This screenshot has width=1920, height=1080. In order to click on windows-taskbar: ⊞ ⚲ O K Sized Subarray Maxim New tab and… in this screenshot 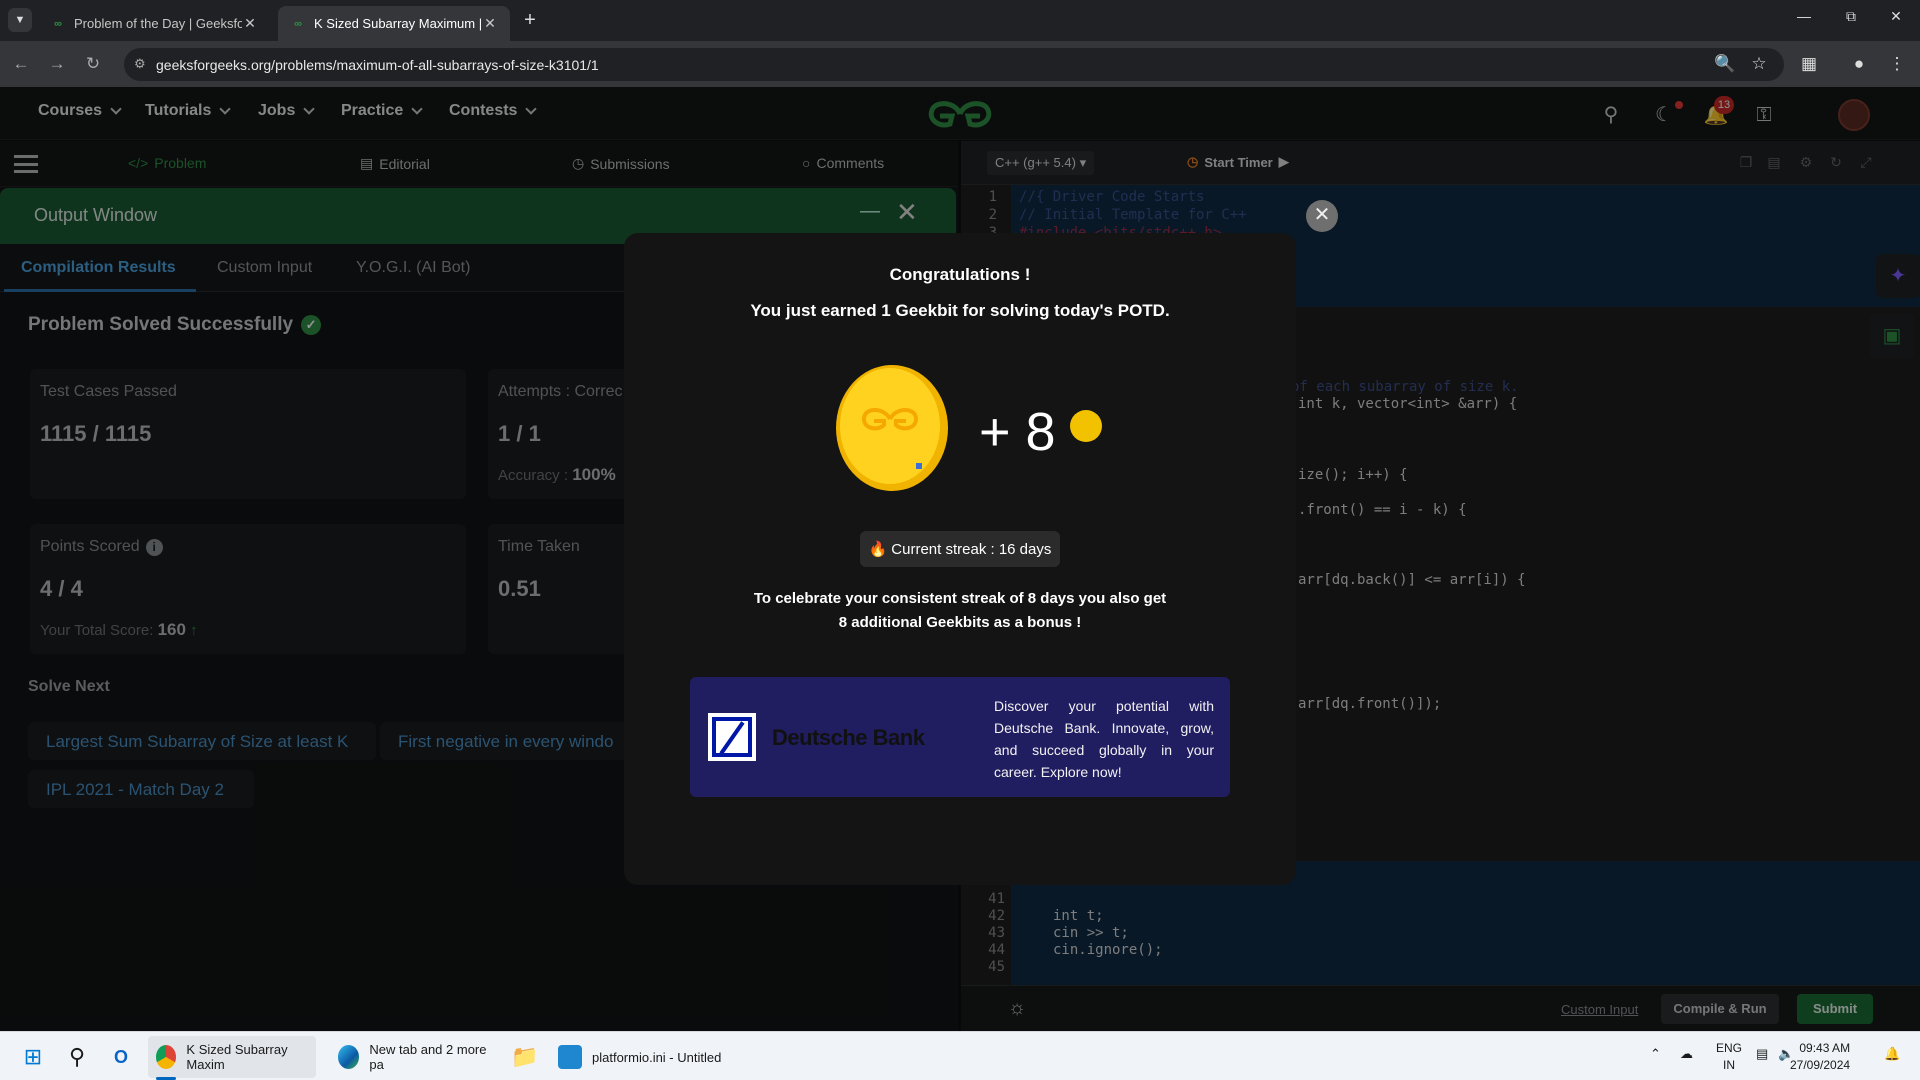, I will do `click(960, 1055)`.